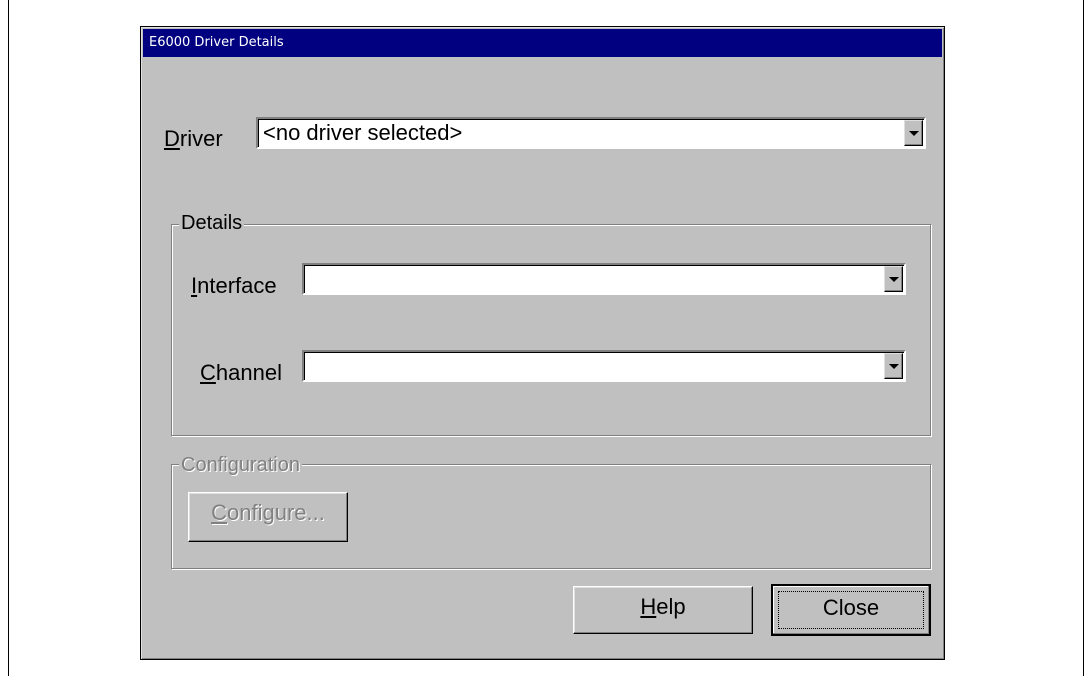  I want to click on details-group-title: Details, so click(212, 223).